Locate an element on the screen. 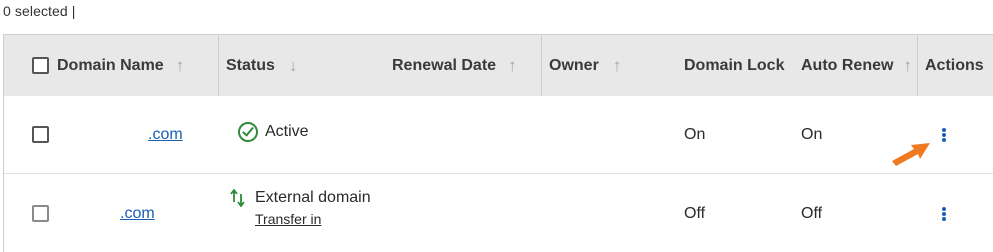 This screenshot has height=252, width=993. column-status-label: Status is located at coordinates (250, 65).